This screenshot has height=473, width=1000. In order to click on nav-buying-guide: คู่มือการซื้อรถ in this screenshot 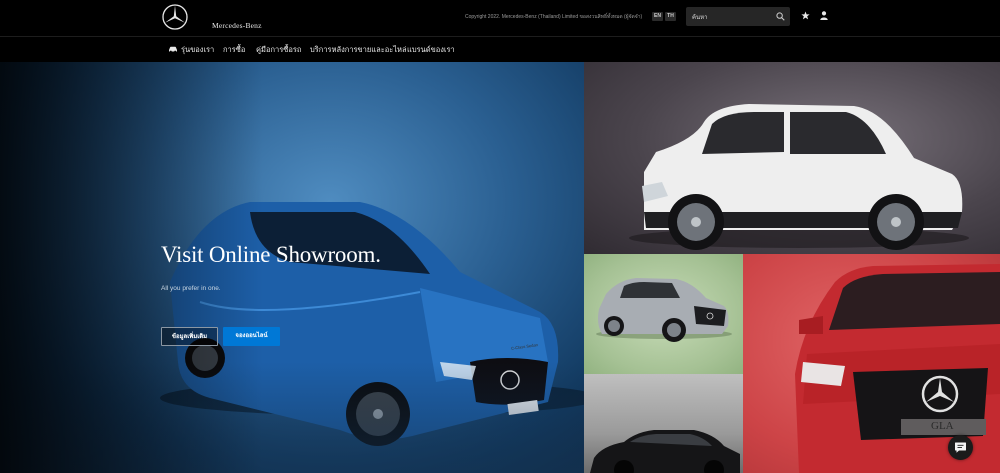, I will do `click(278, 50)`.